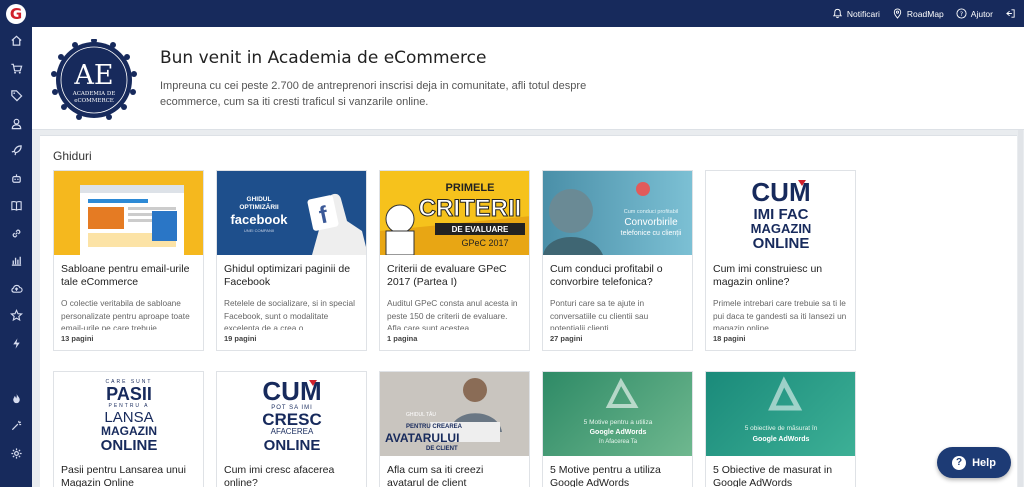 The height and width of the screenshot is (487, 1024). What do you see at coordinates (16, 261) in the screenshot?
I see `sidebar-item-reports` at bounding box center [16, 261].